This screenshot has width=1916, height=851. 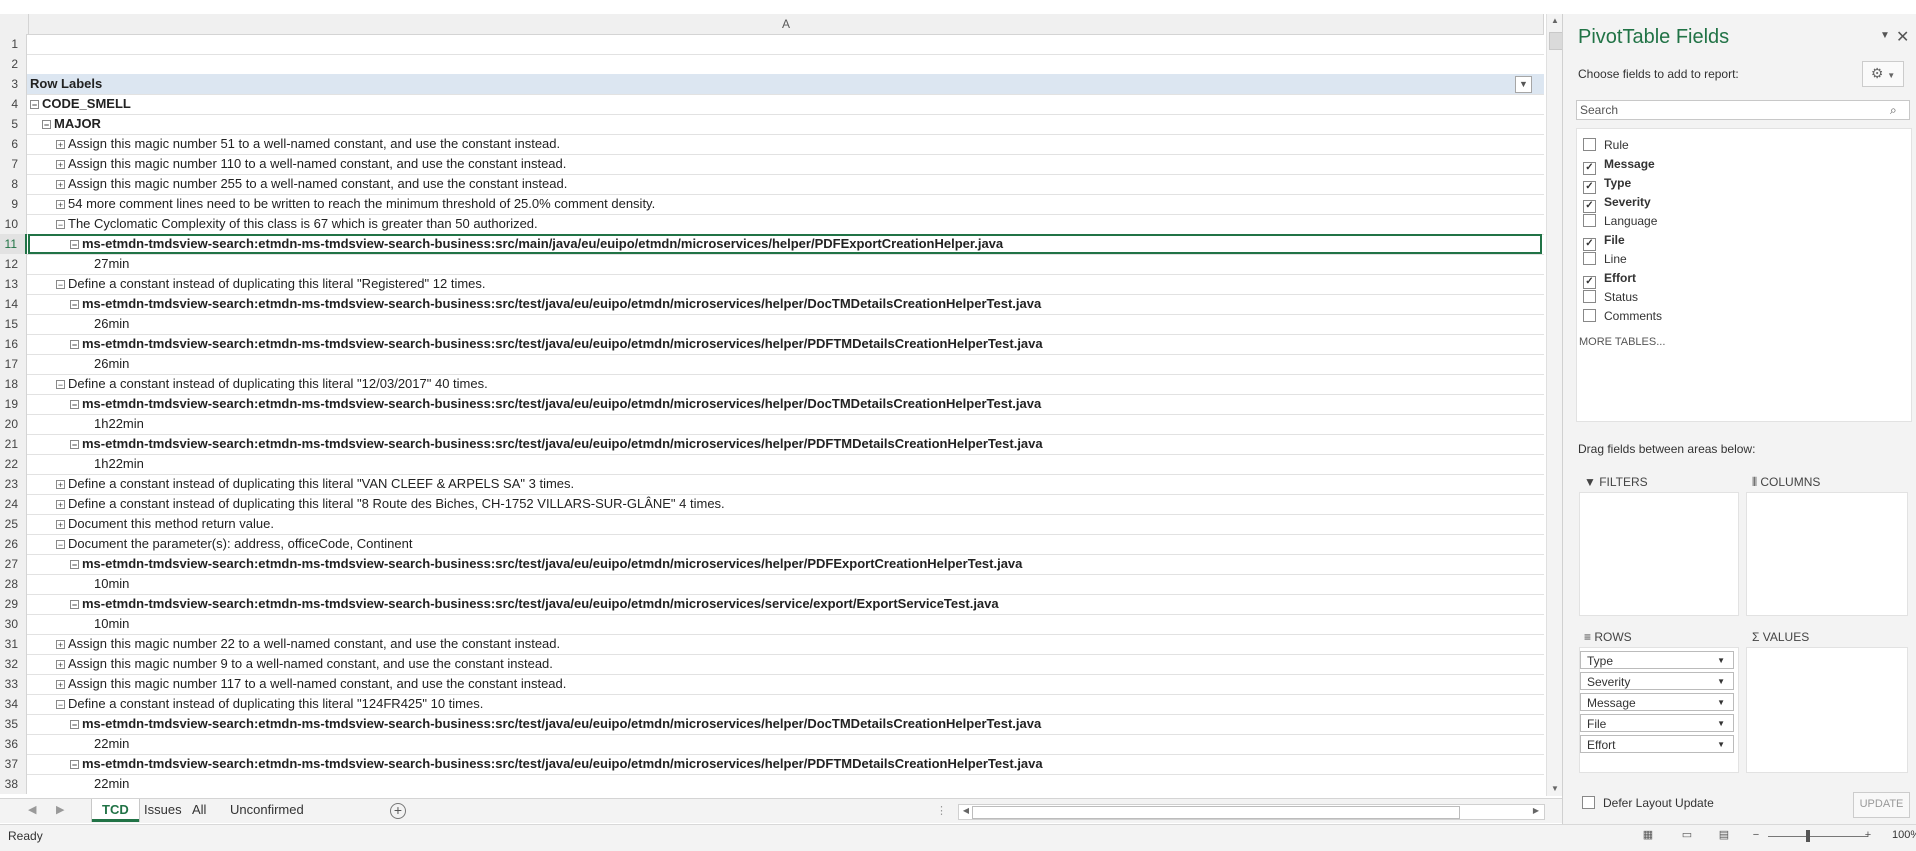 What do you see at coordinates (966, 811) in the screenshot?
I see `scroll-left-arrow-icon: ◀` at bounding box center [966, 811].